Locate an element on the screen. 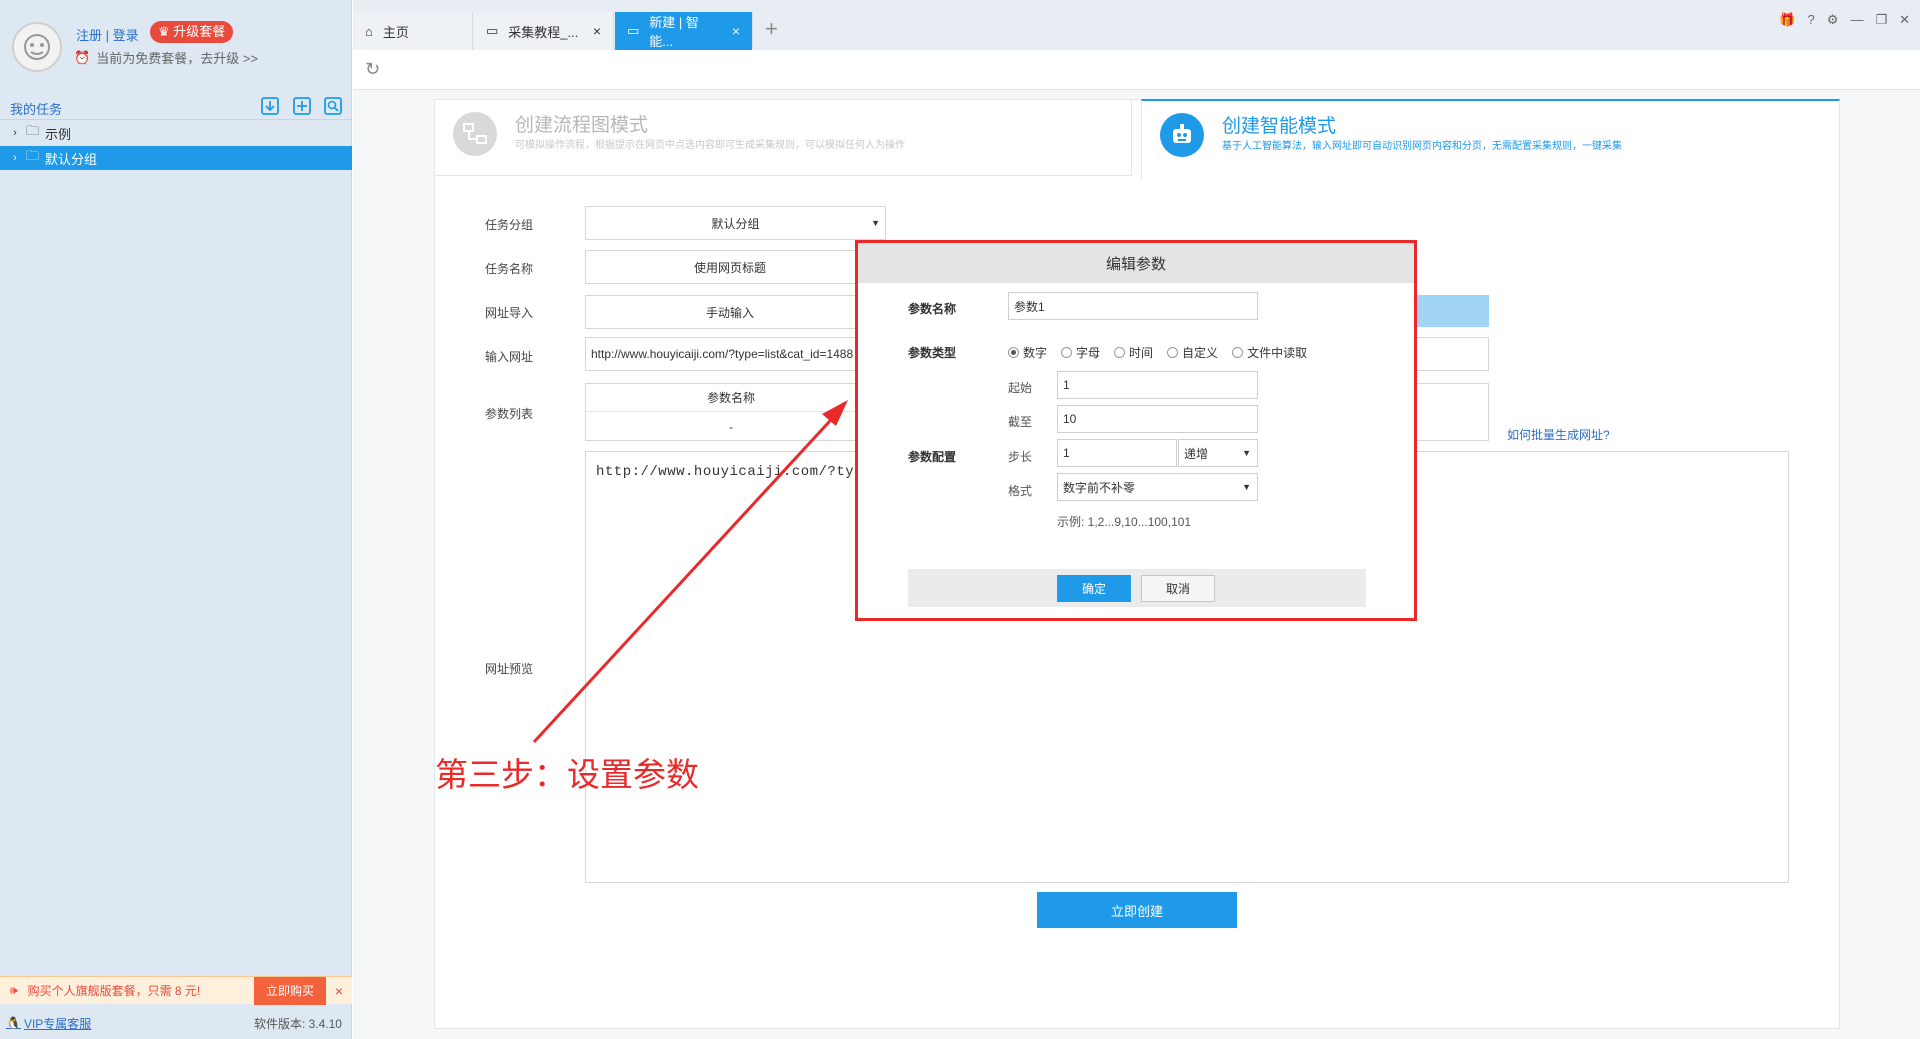  restore-icon: ❐ is located at coordinates (1881, 20).